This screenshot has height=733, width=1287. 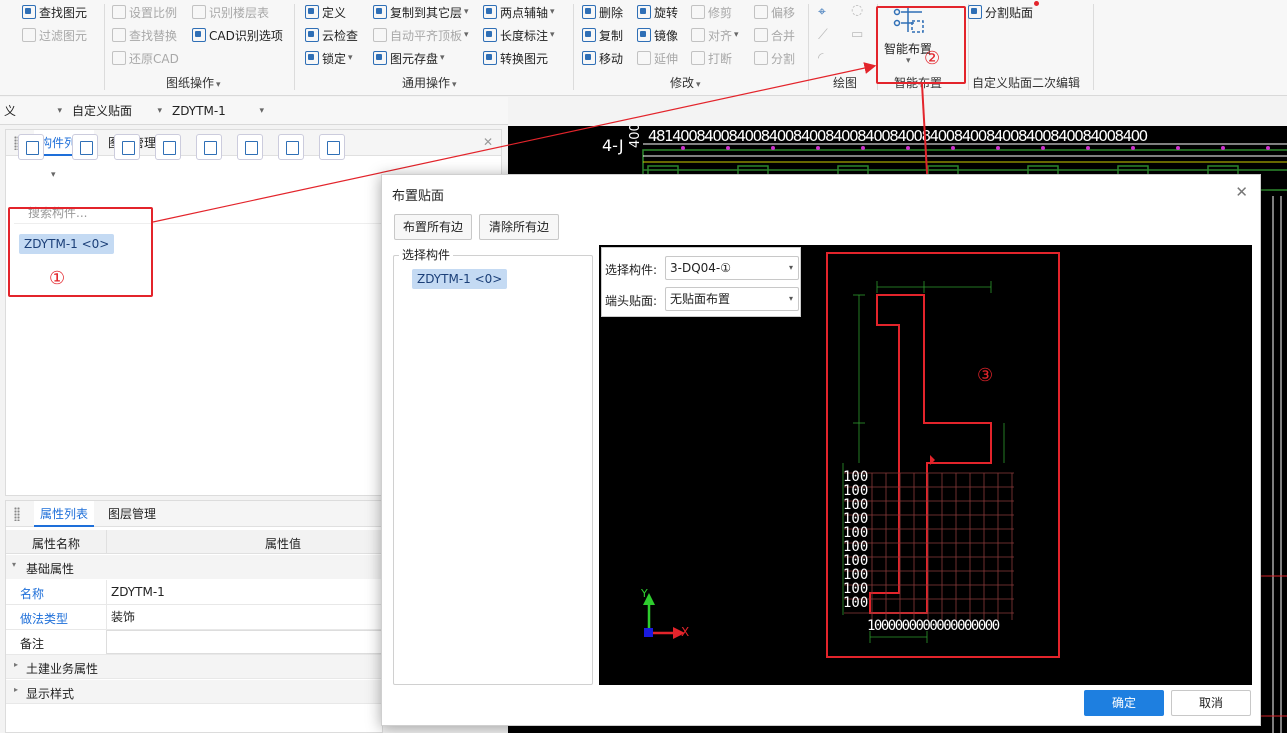 What do you see at coordinates (685, 632) in the screenshot?
I see `x-axis-label: X` at bounding box center [685, 632].